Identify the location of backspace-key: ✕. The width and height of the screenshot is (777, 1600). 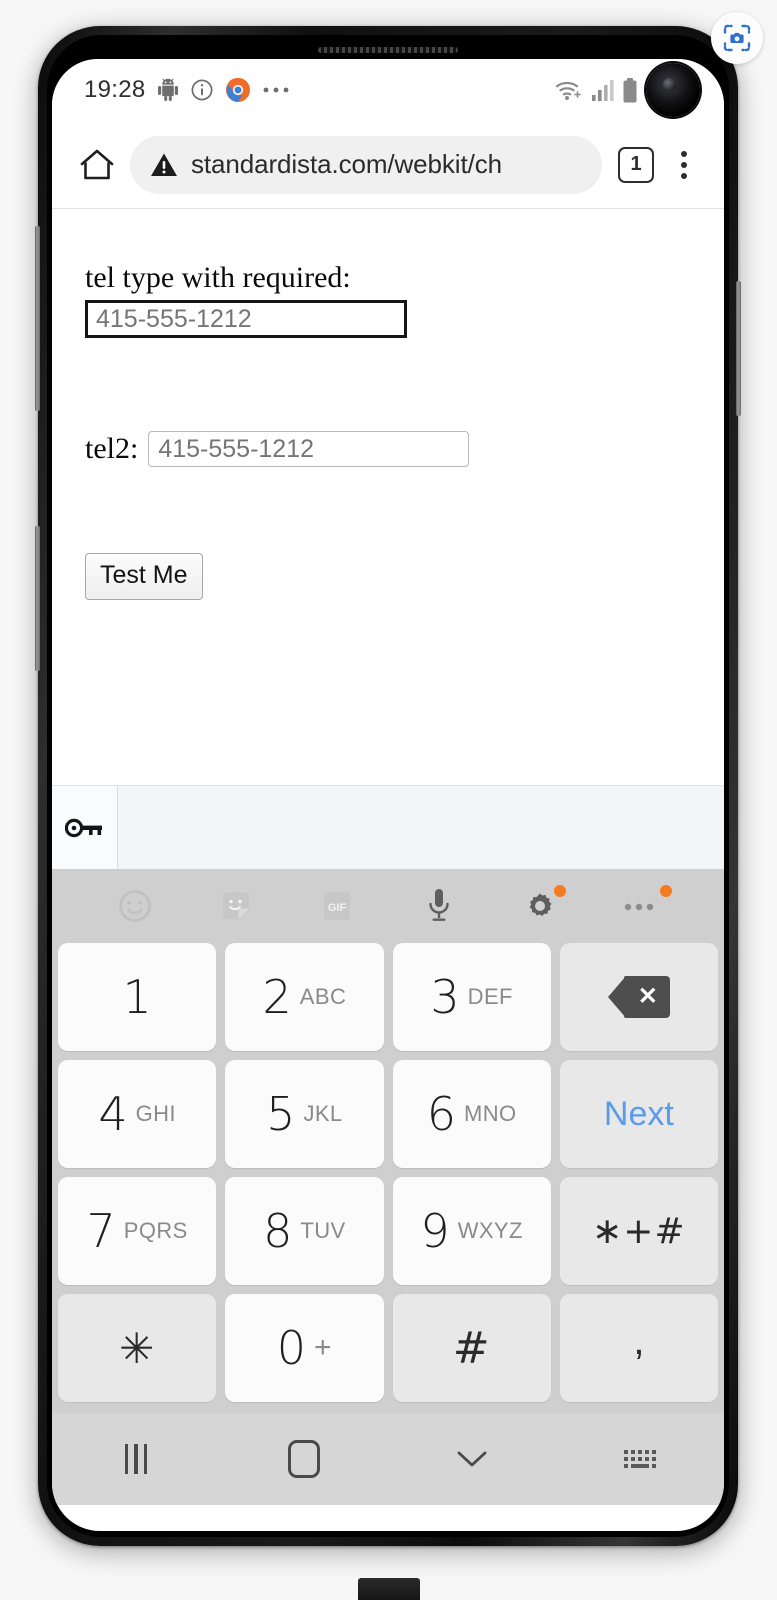
(638, 997).